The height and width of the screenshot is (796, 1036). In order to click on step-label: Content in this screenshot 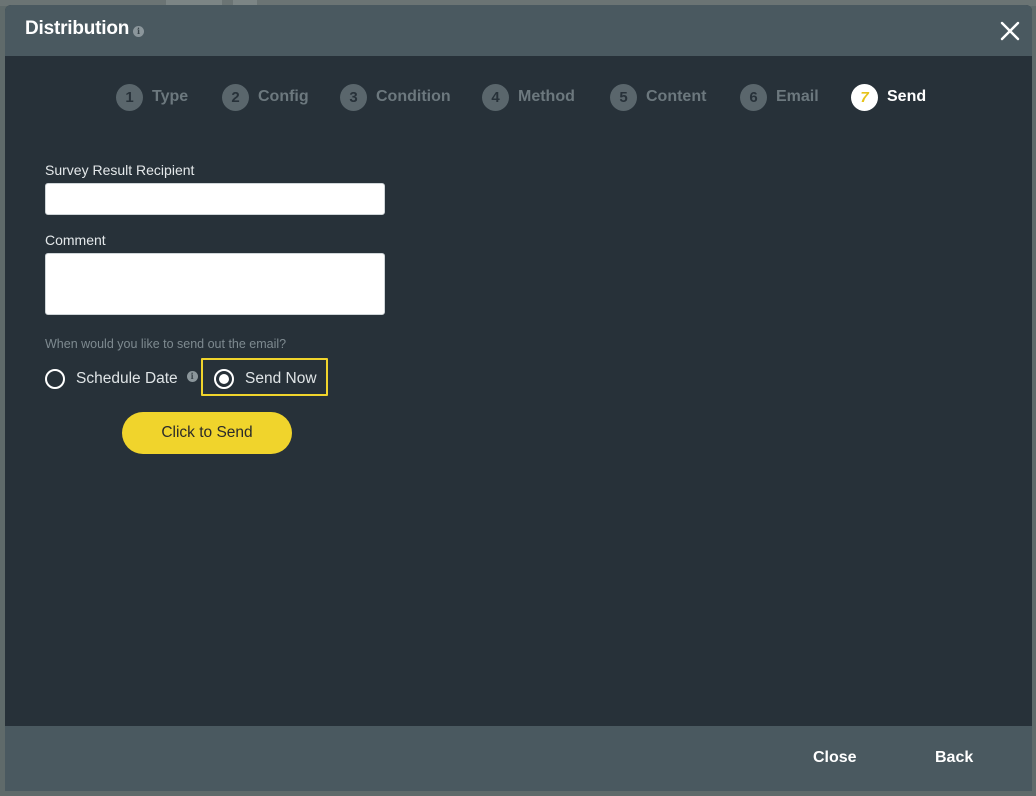, I will do `click(676, 96)`.